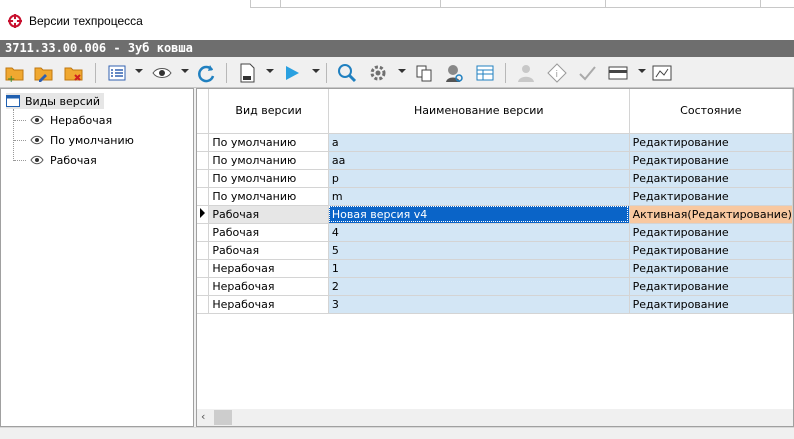  What do you see at coordinates (44, 73) in the screenshot?
I see `folder-edit-icon` at bounding box center [44, 73].